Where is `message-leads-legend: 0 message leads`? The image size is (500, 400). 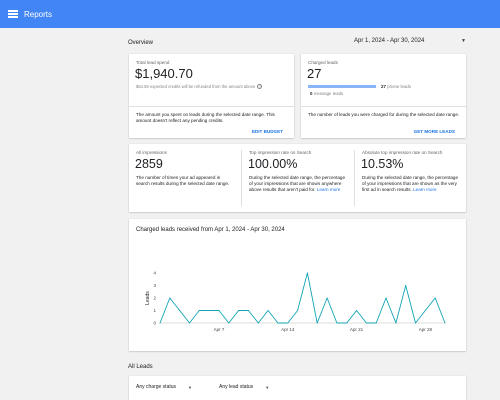 message-leads-legend: 0 message leads is located at coordinates (326, 93).